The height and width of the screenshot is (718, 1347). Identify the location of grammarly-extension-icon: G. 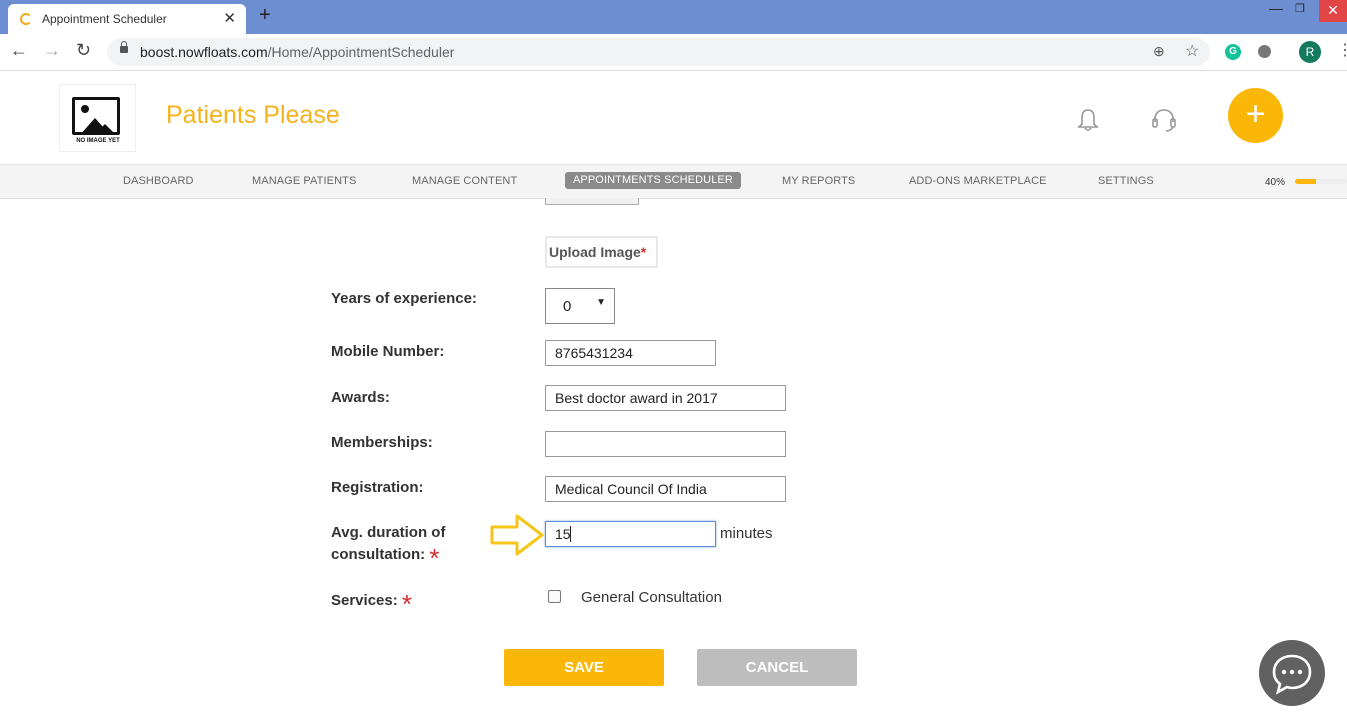
(1233, 52).